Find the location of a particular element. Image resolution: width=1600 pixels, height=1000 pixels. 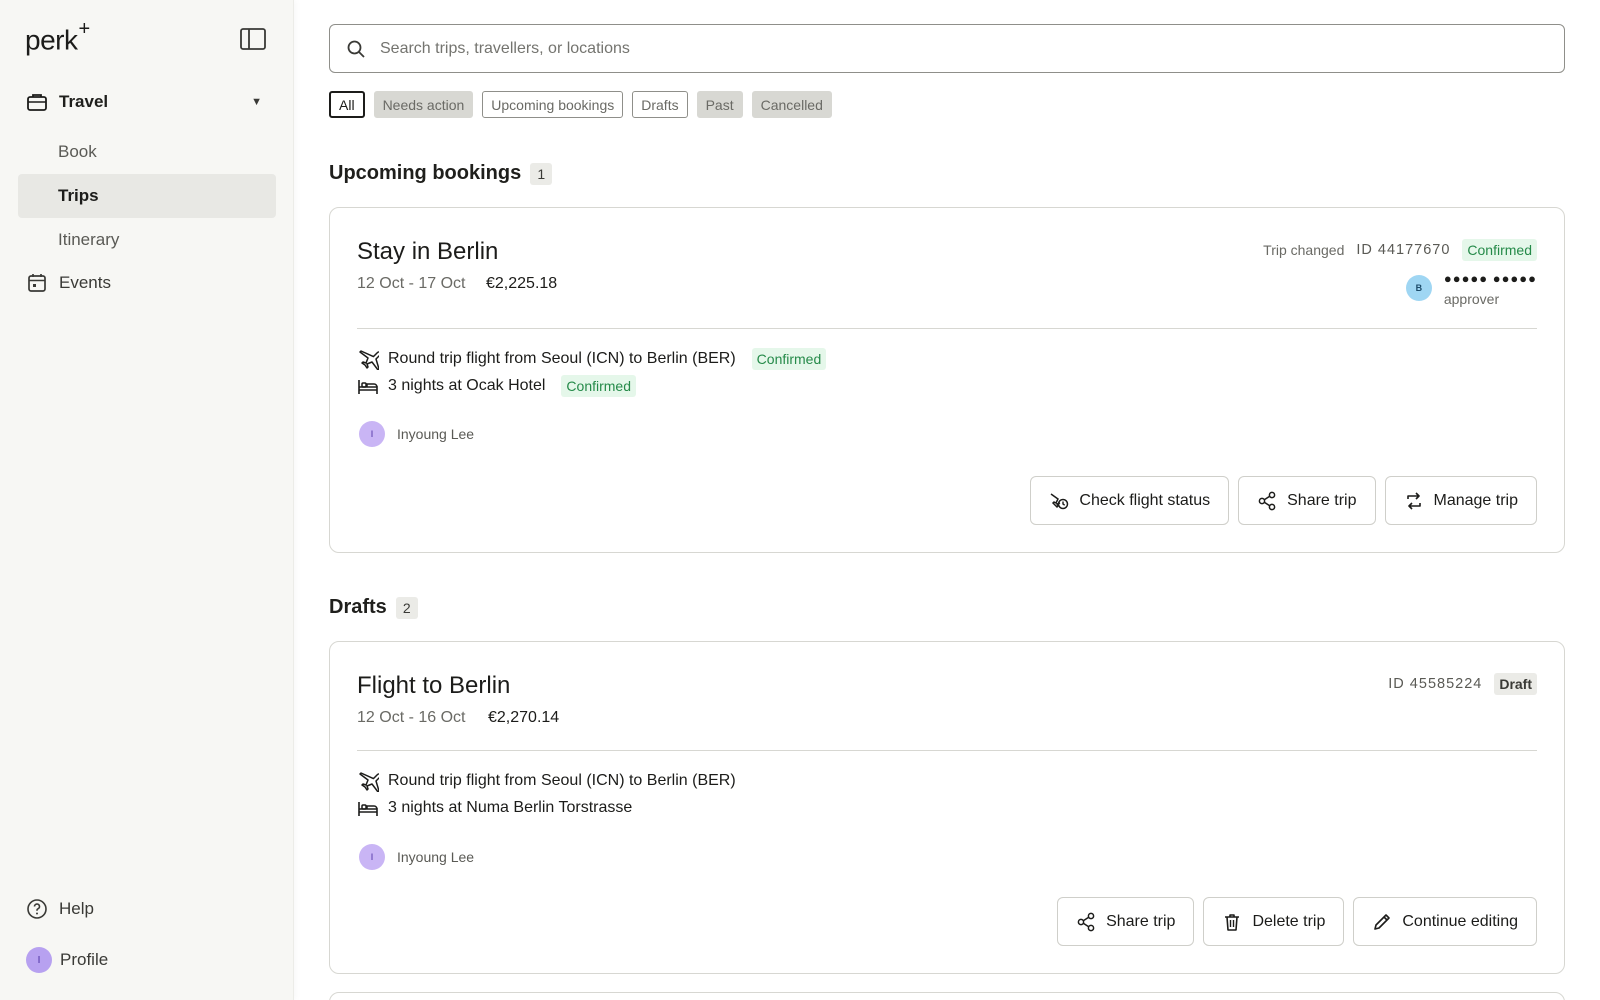

sidebar-item-events: Events is located at coordinates (68, 283).